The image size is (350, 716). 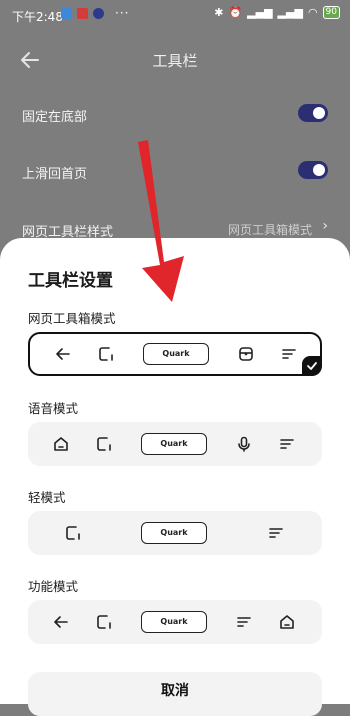 What do you see at coordinates (55, 117) in the screenshot?
I see `setting-pin-bottom-label: 固定在底部` at bounding box center [55, 117].